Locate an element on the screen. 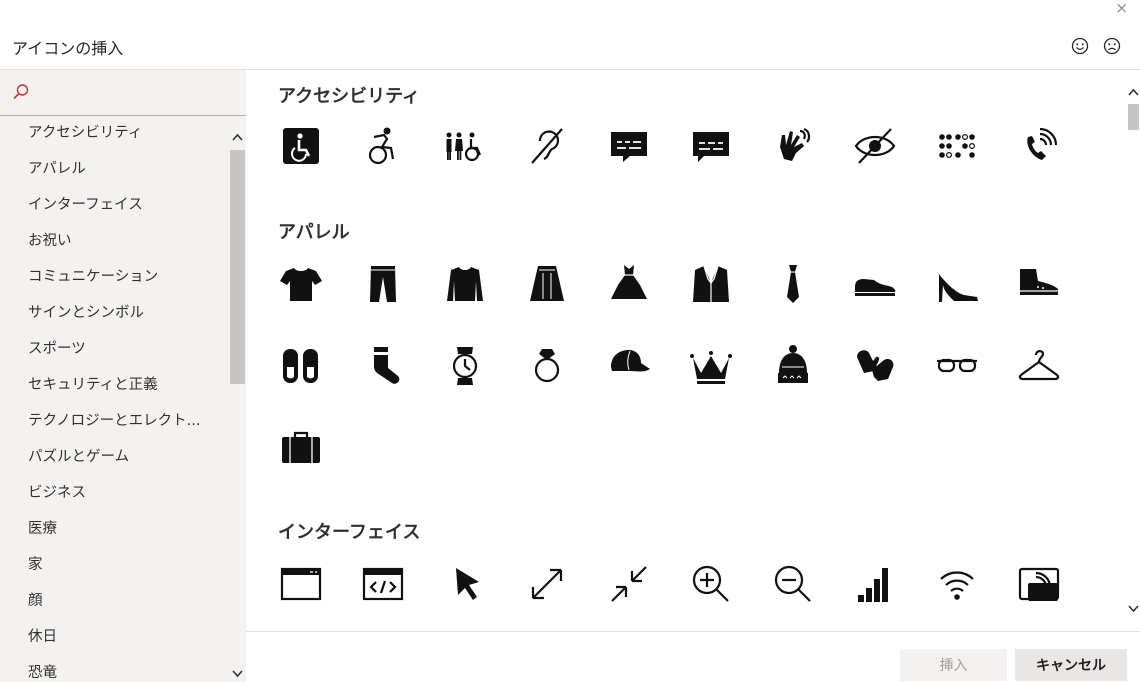 Image resolution: width=1140 pixels, height=682 pixels. contactless-screen-icon is located at coordinates (1039, 584).